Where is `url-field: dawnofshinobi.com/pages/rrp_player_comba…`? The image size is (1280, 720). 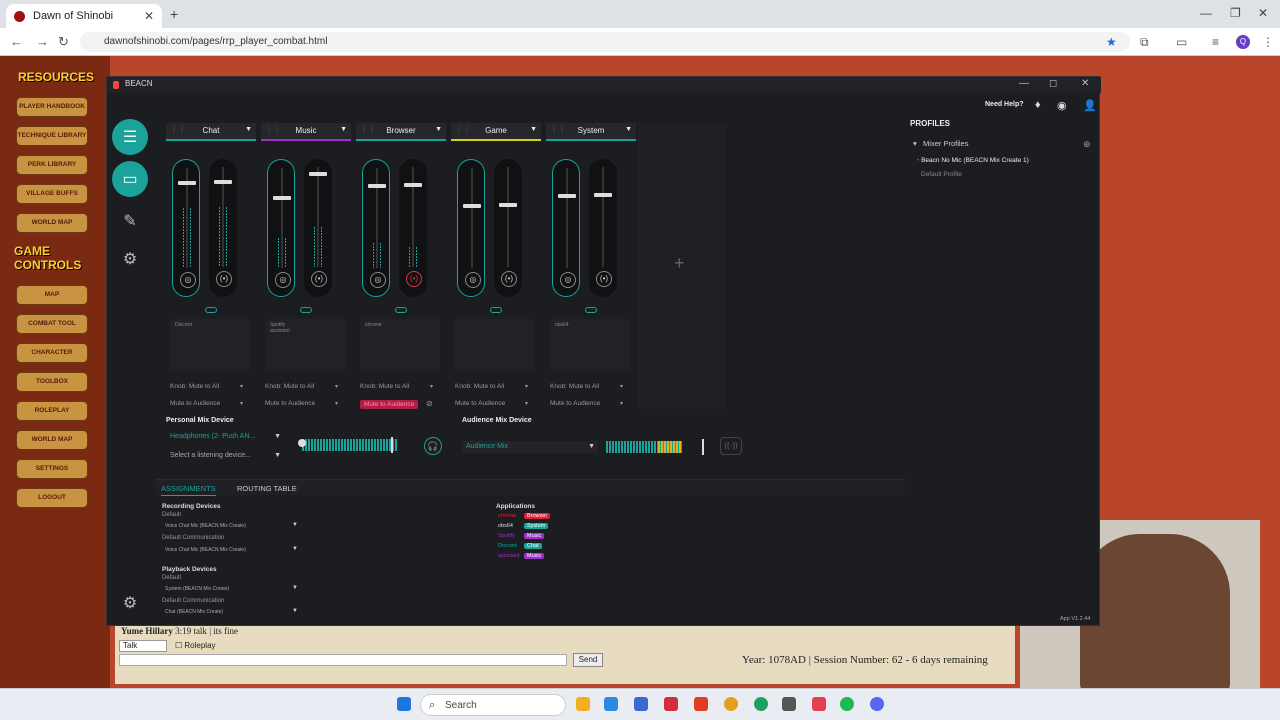
url-field: dawnofshinobi.com/pages/rrp_player_comba… is located at coordinates (605, 42).